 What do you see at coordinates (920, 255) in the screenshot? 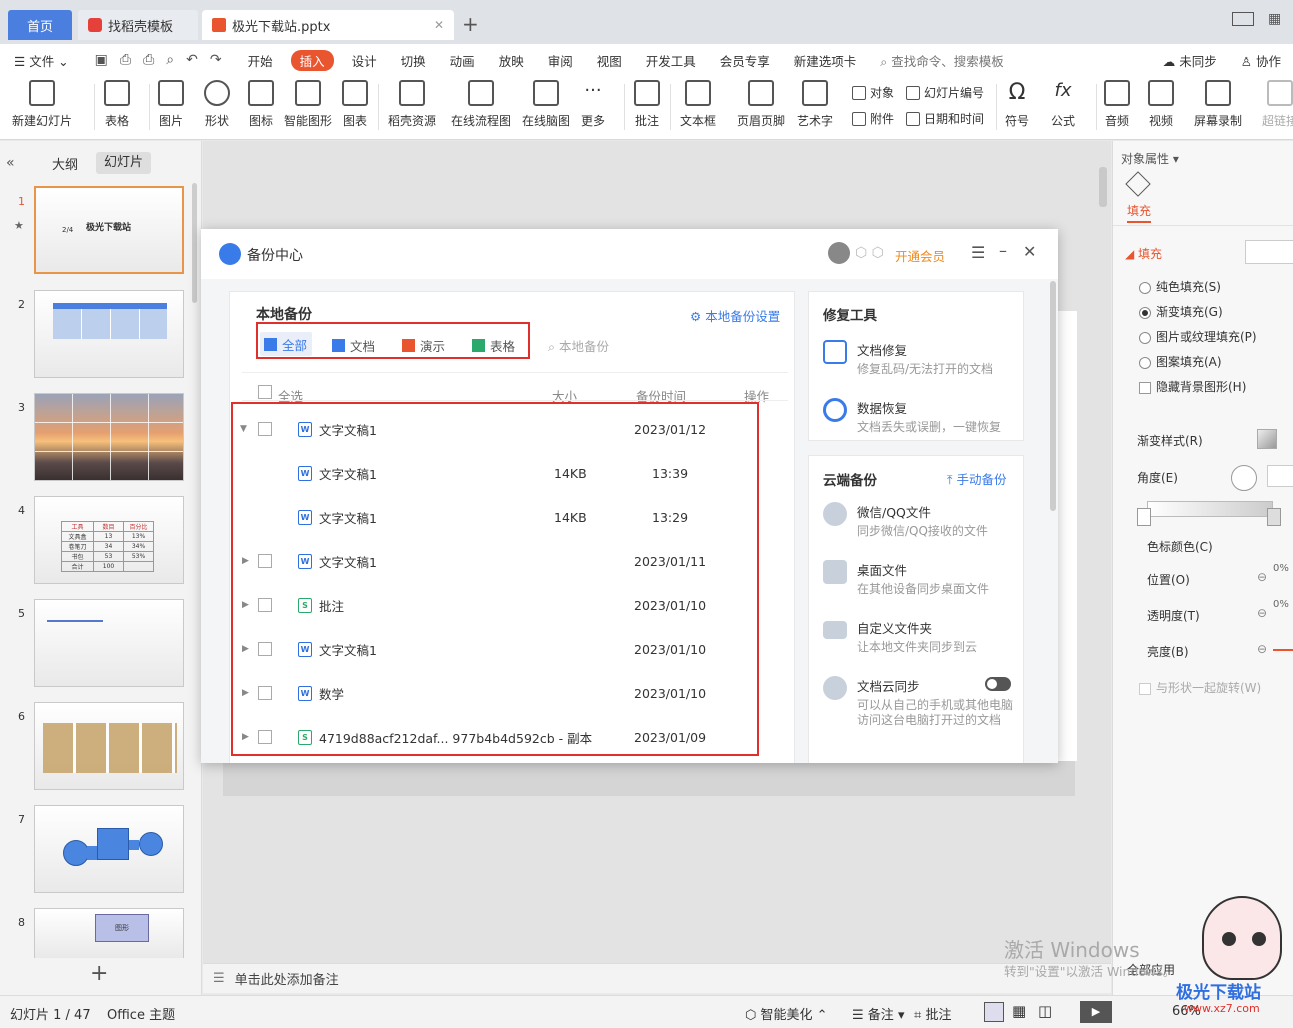
I see `open-vip-link: 开通会员` at bounding box center [920, 255].